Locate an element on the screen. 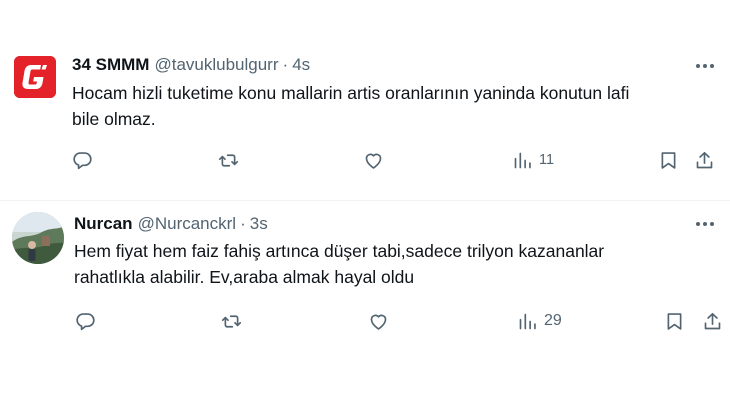 This screenshot has height=420, width=730. tweet-text-line: bile olmaz. is located at coordinates (114, 119).